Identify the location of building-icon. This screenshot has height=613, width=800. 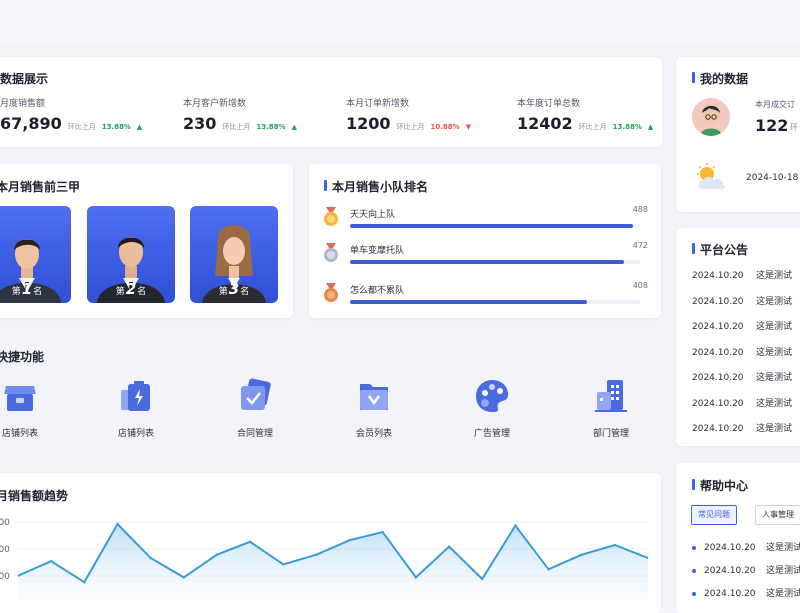
(611, 396).